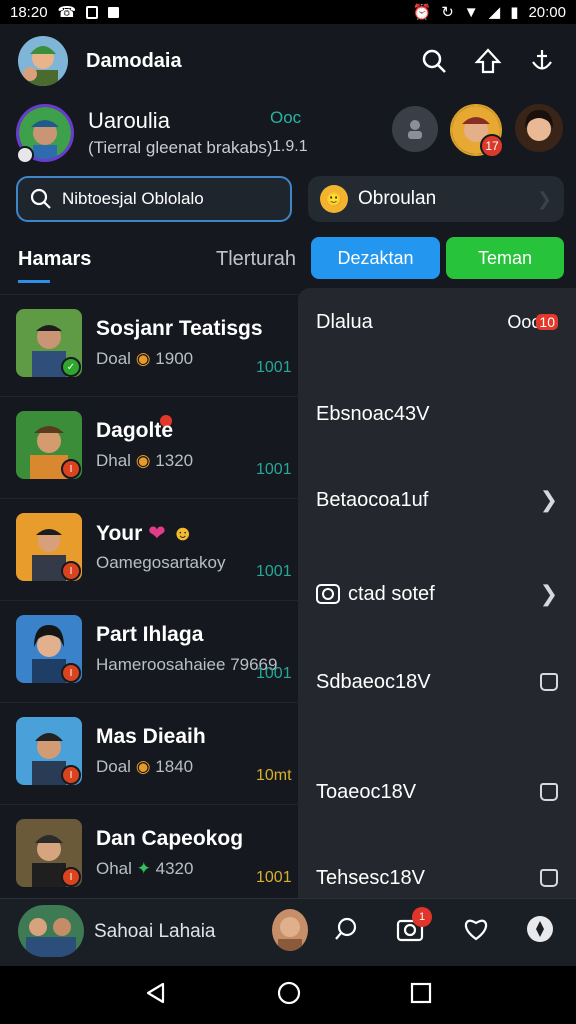  What do you see at coordinates (145, 533) in the screenshot?
I see `chat-name: Your ❤ ☻` at bounding box center [145, 533].